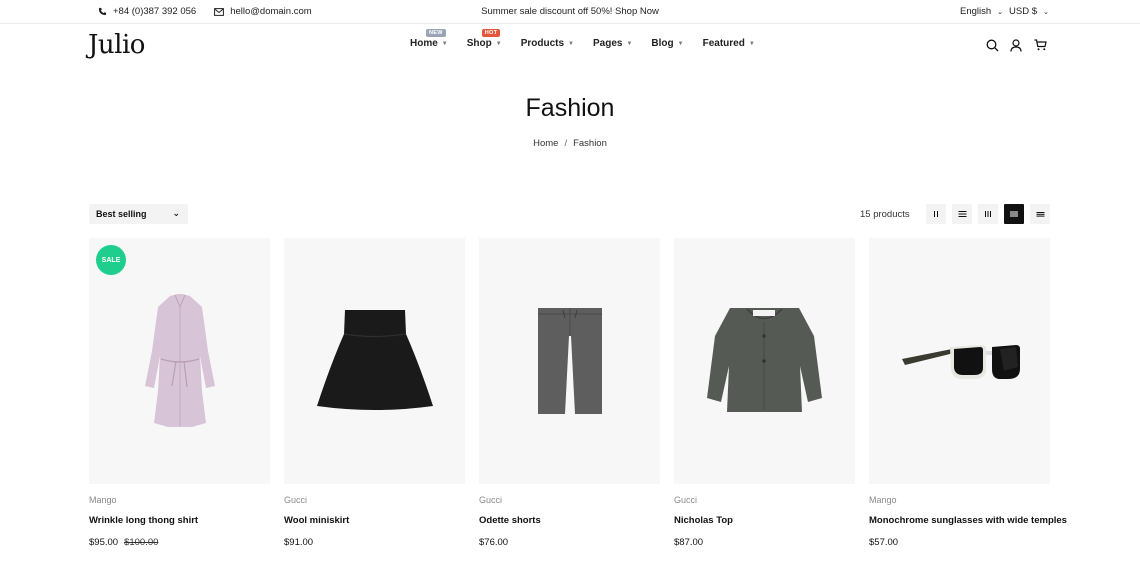 The height and width of the screenshot is (564, 1140). Describe the element at coordinates (179, 542) in the screenshot. I see `product-price: $95.00 $100.00` at that location.